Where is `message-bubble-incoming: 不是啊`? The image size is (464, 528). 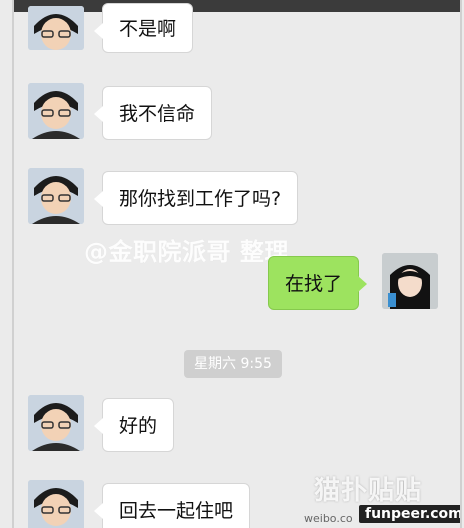
message-bubble-incoming: 不是啊 is located at coordinates (143, 28).